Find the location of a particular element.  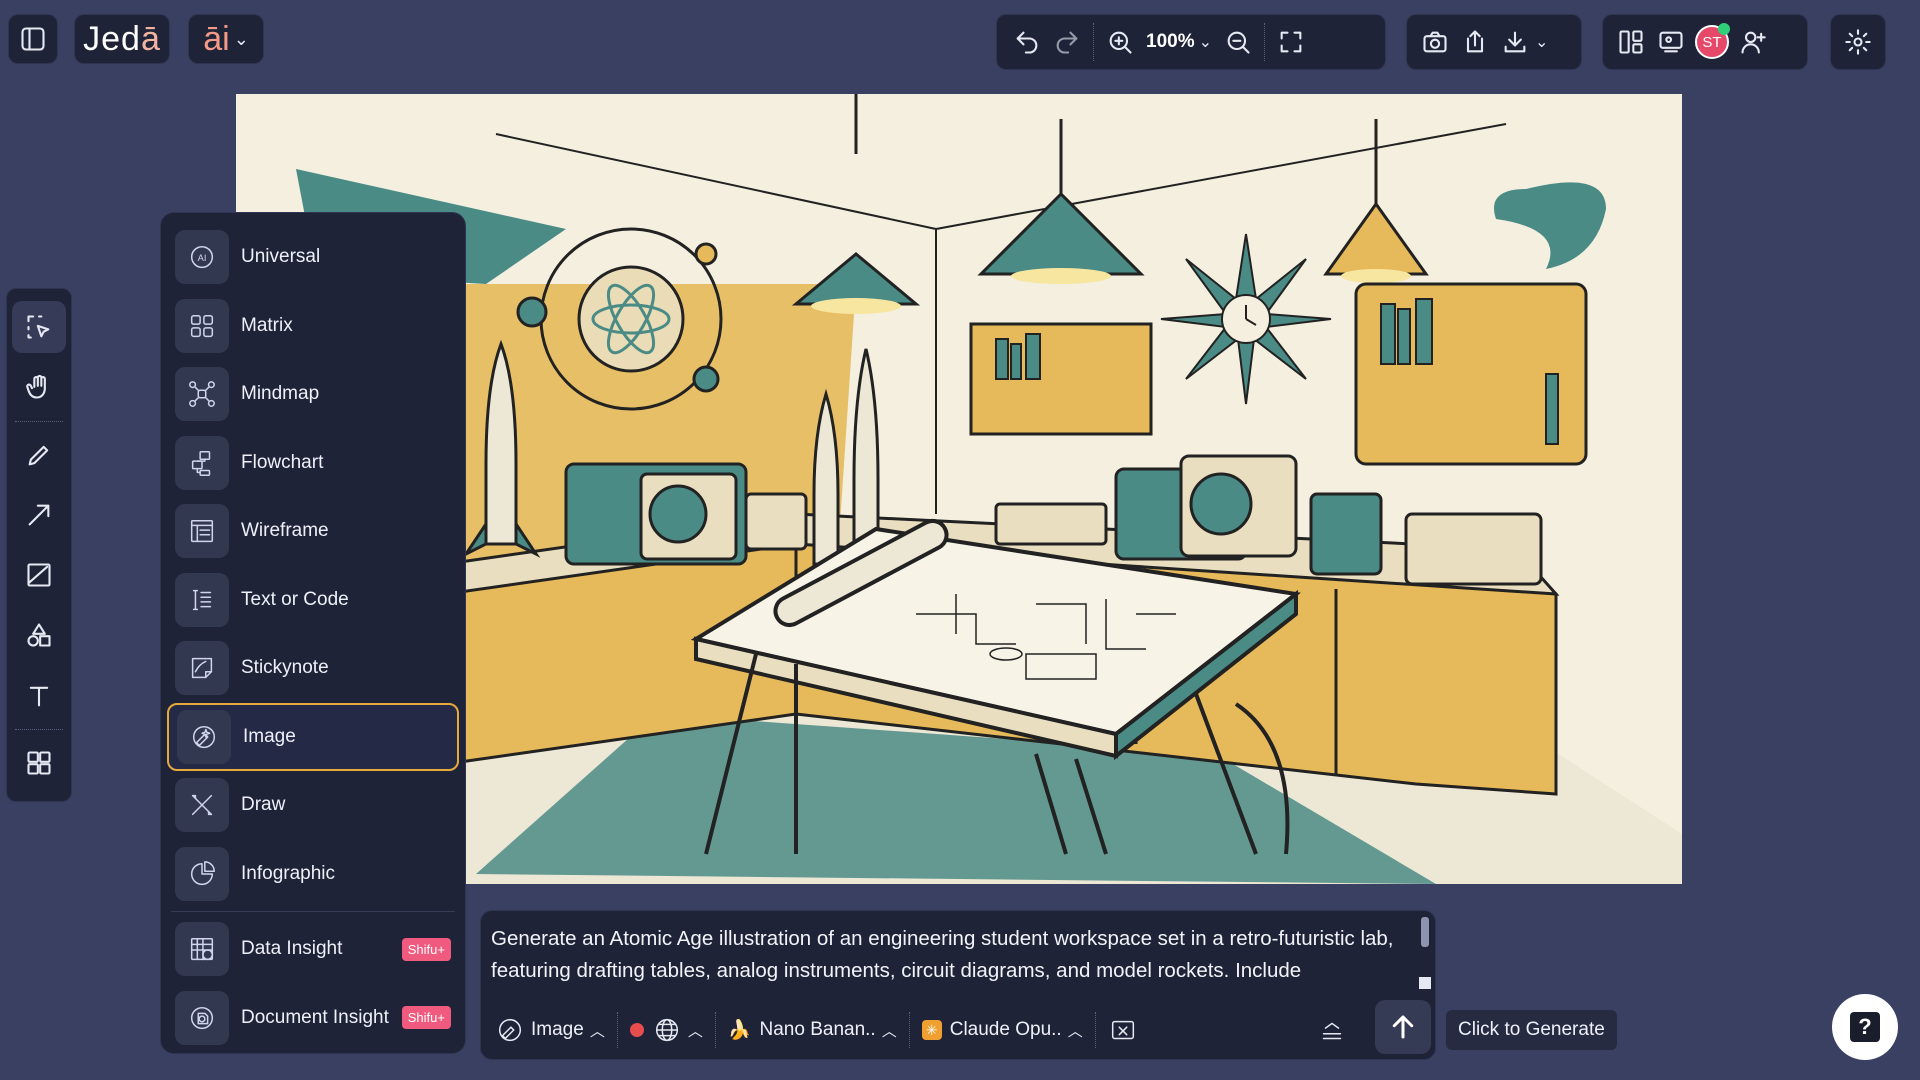

draw-icon is located at coordinates (202, 805).